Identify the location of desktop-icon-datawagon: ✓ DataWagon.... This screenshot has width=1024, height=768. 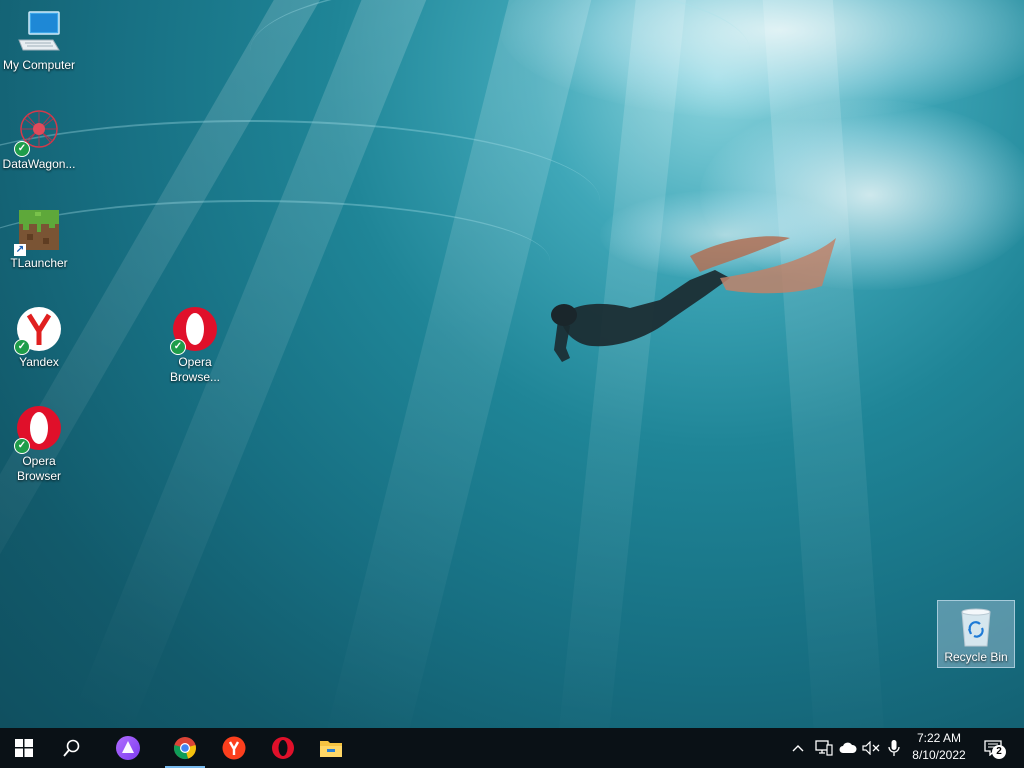
(39, 139).